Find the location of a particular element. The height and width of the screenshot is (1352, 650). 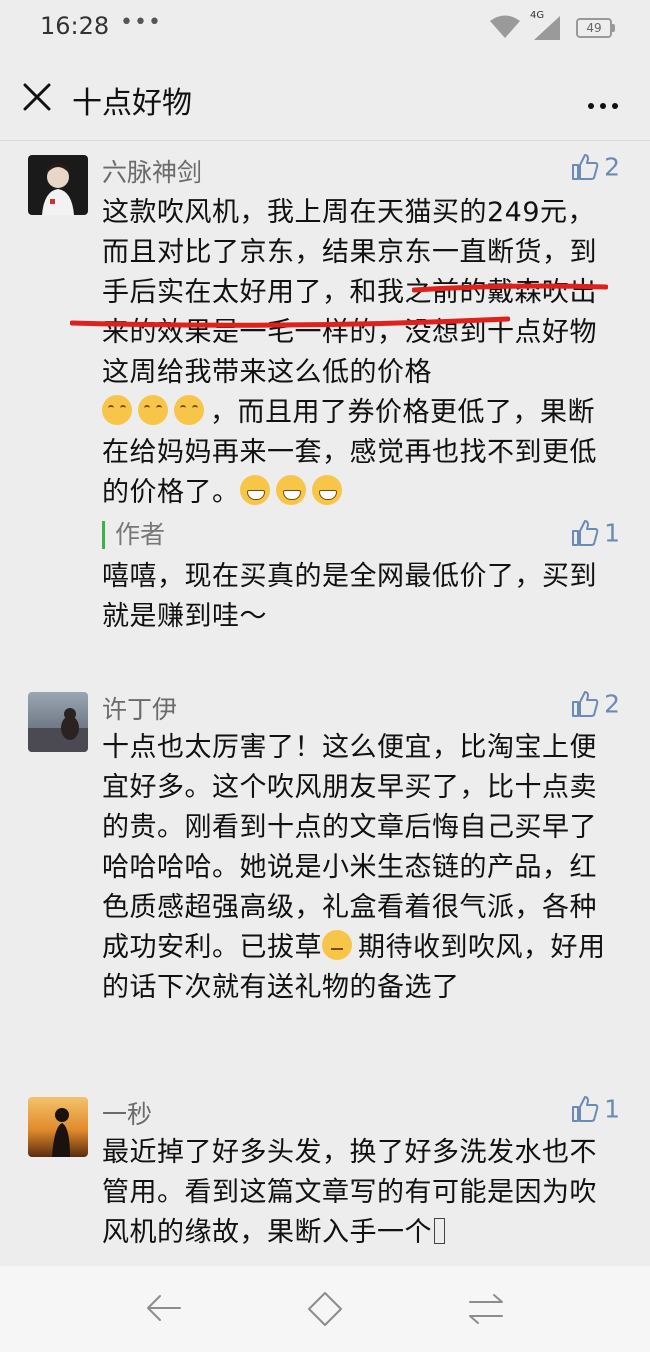

author-reply-text: 嘻嘻，现在买真的是全网最低价了，买到就是赚到哇～ is located at coordinates (349, 596).